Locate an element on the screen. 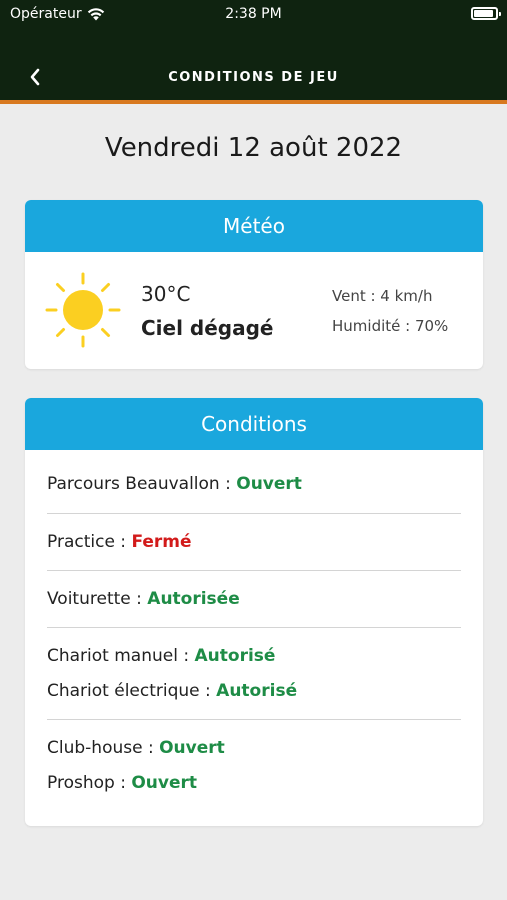  sun-icon is located at coordinates (83, 310).